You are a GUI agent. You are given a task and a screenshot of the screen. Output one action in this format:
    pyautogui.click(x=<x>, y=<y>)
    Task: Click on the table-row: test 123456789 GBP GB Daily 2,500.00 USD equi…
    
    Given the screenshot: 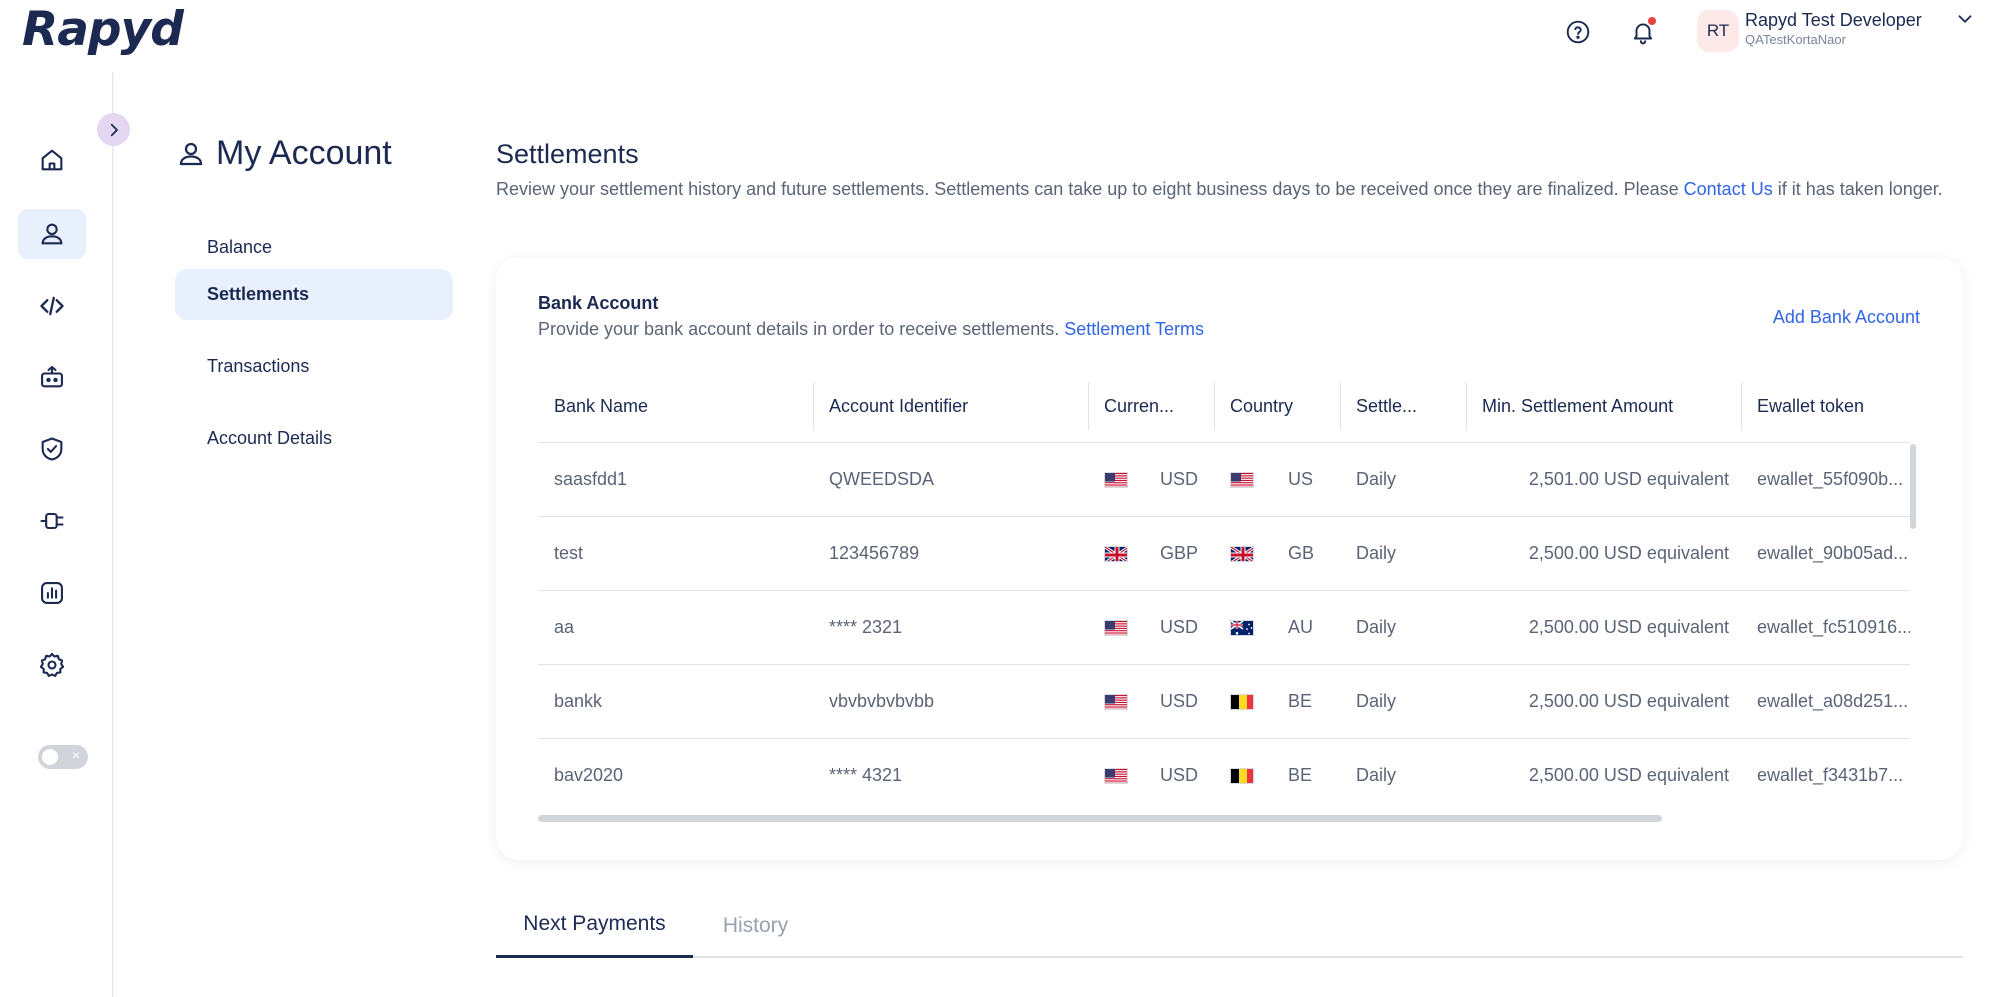 What is the action you would take?
    pyautogui.click(x=1224, y=554)
    